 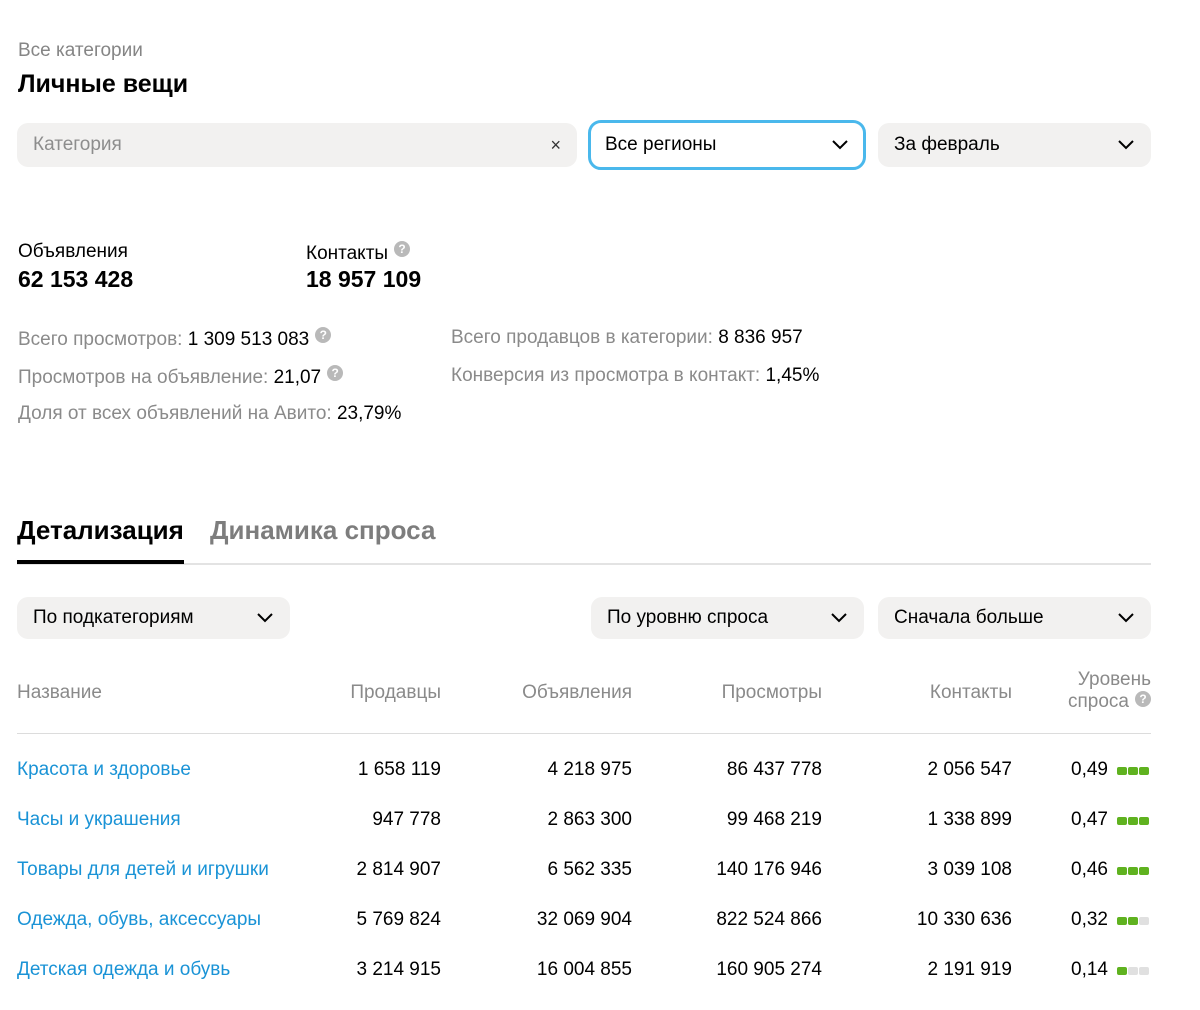 I want to click on clear-icon: ×, so click(x=555, y=145).